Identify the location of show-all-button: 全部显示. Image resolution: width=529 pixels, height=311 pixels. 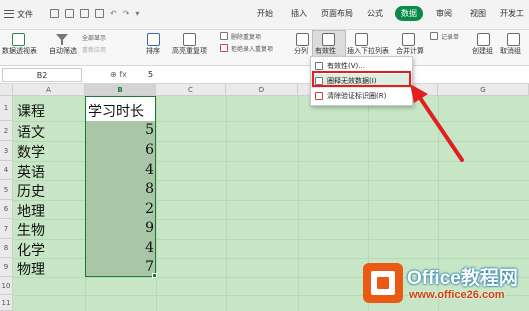
(94, 37).